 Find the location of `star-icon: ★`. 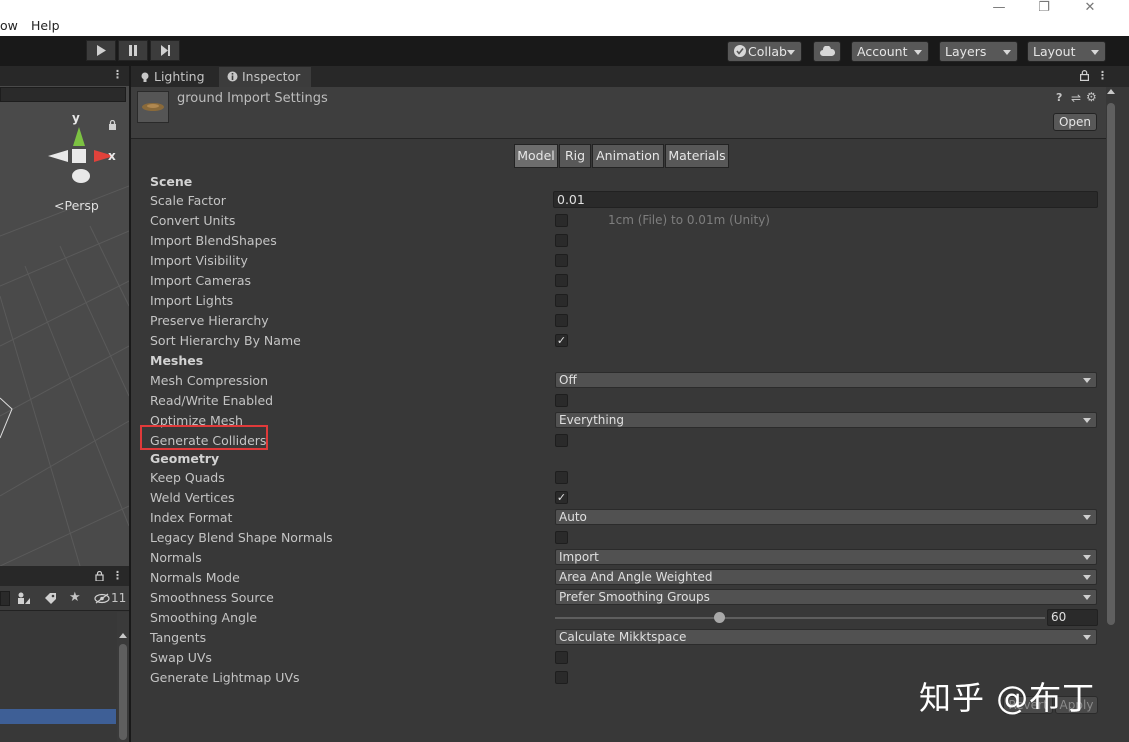

star-icon: ★ is located at coordinates (75, 597).